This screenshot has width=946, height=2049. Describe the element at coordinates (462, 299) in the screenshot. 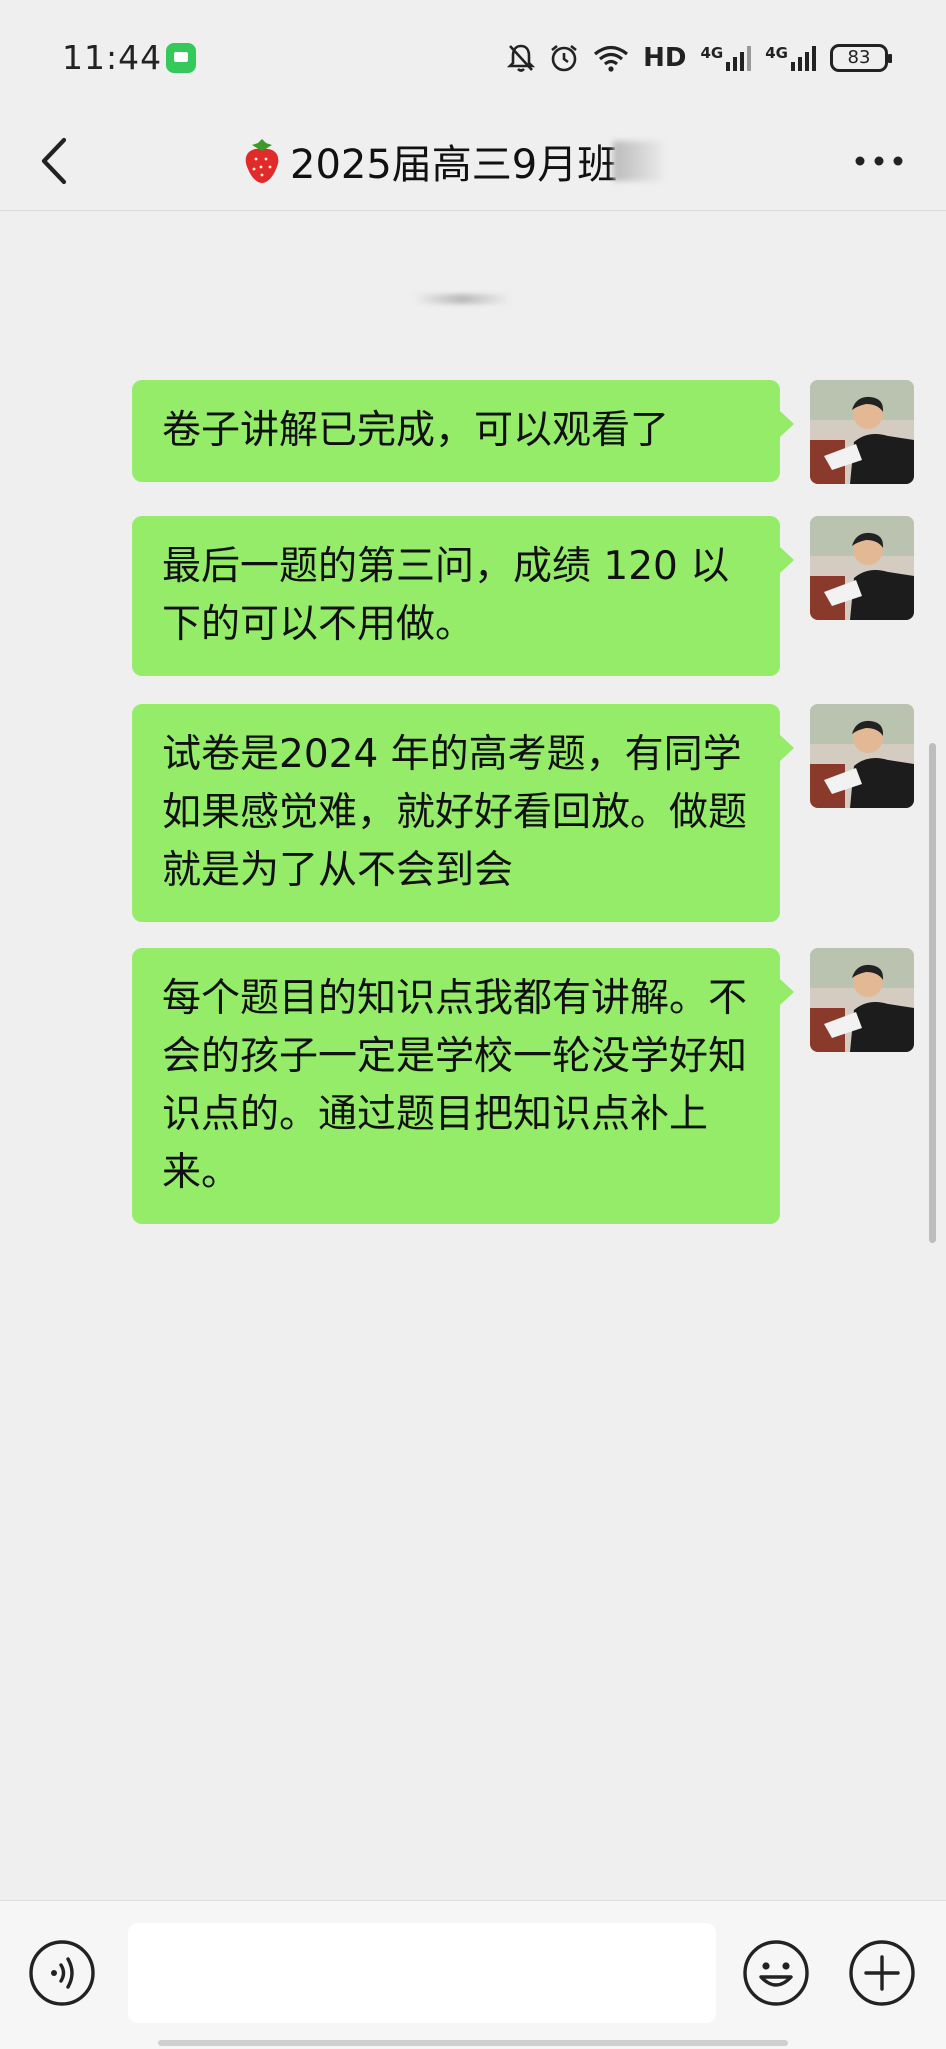

I see `redacted-timestamp` at that location.